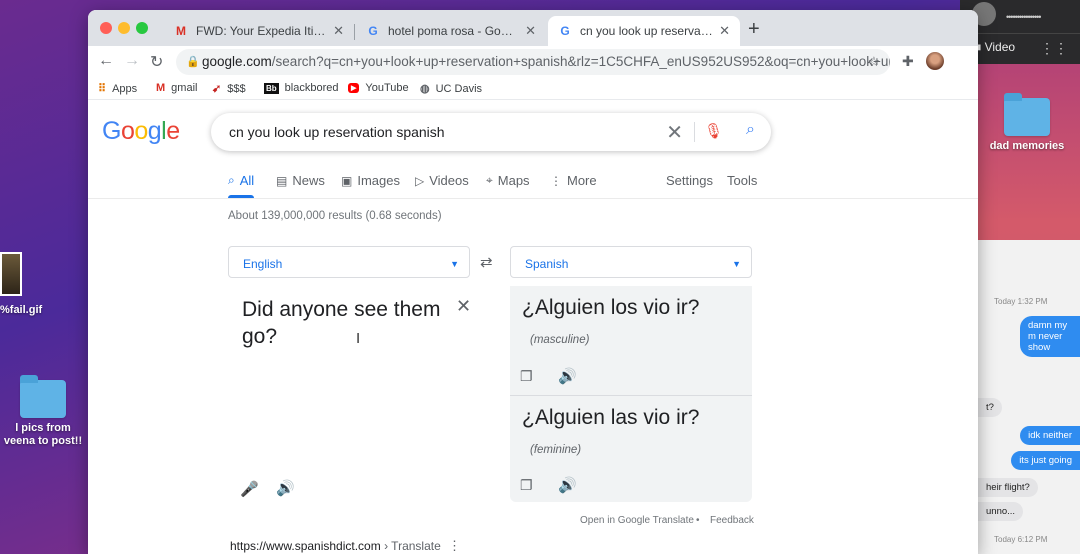  I want to click on tab-current-search: G cn you look up reservation spanish ✕, so click(644, 31).